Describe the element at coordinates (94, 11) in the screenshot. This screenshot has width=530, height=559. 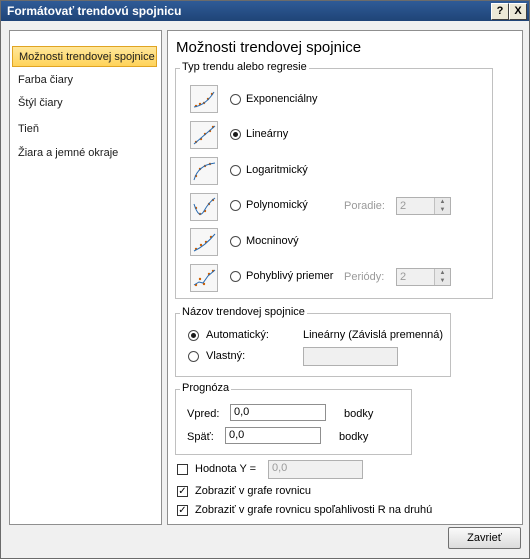
I see `dialog-title: Formátovať trendovú spojnicu` at that location.